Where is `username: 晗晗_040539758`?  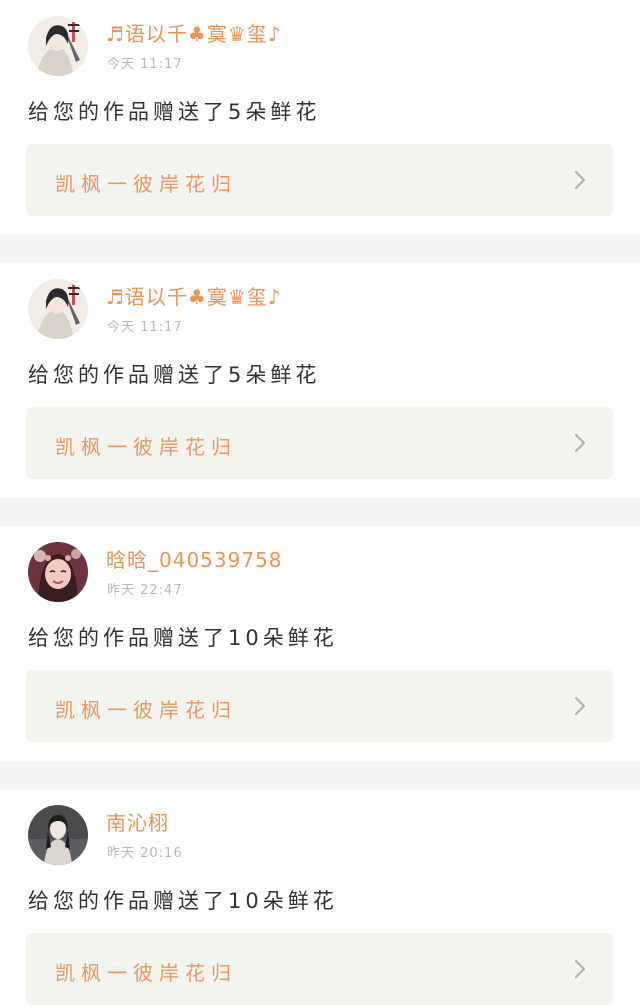
username: 晗晗_040539758 is located at coordinates (194, 558).